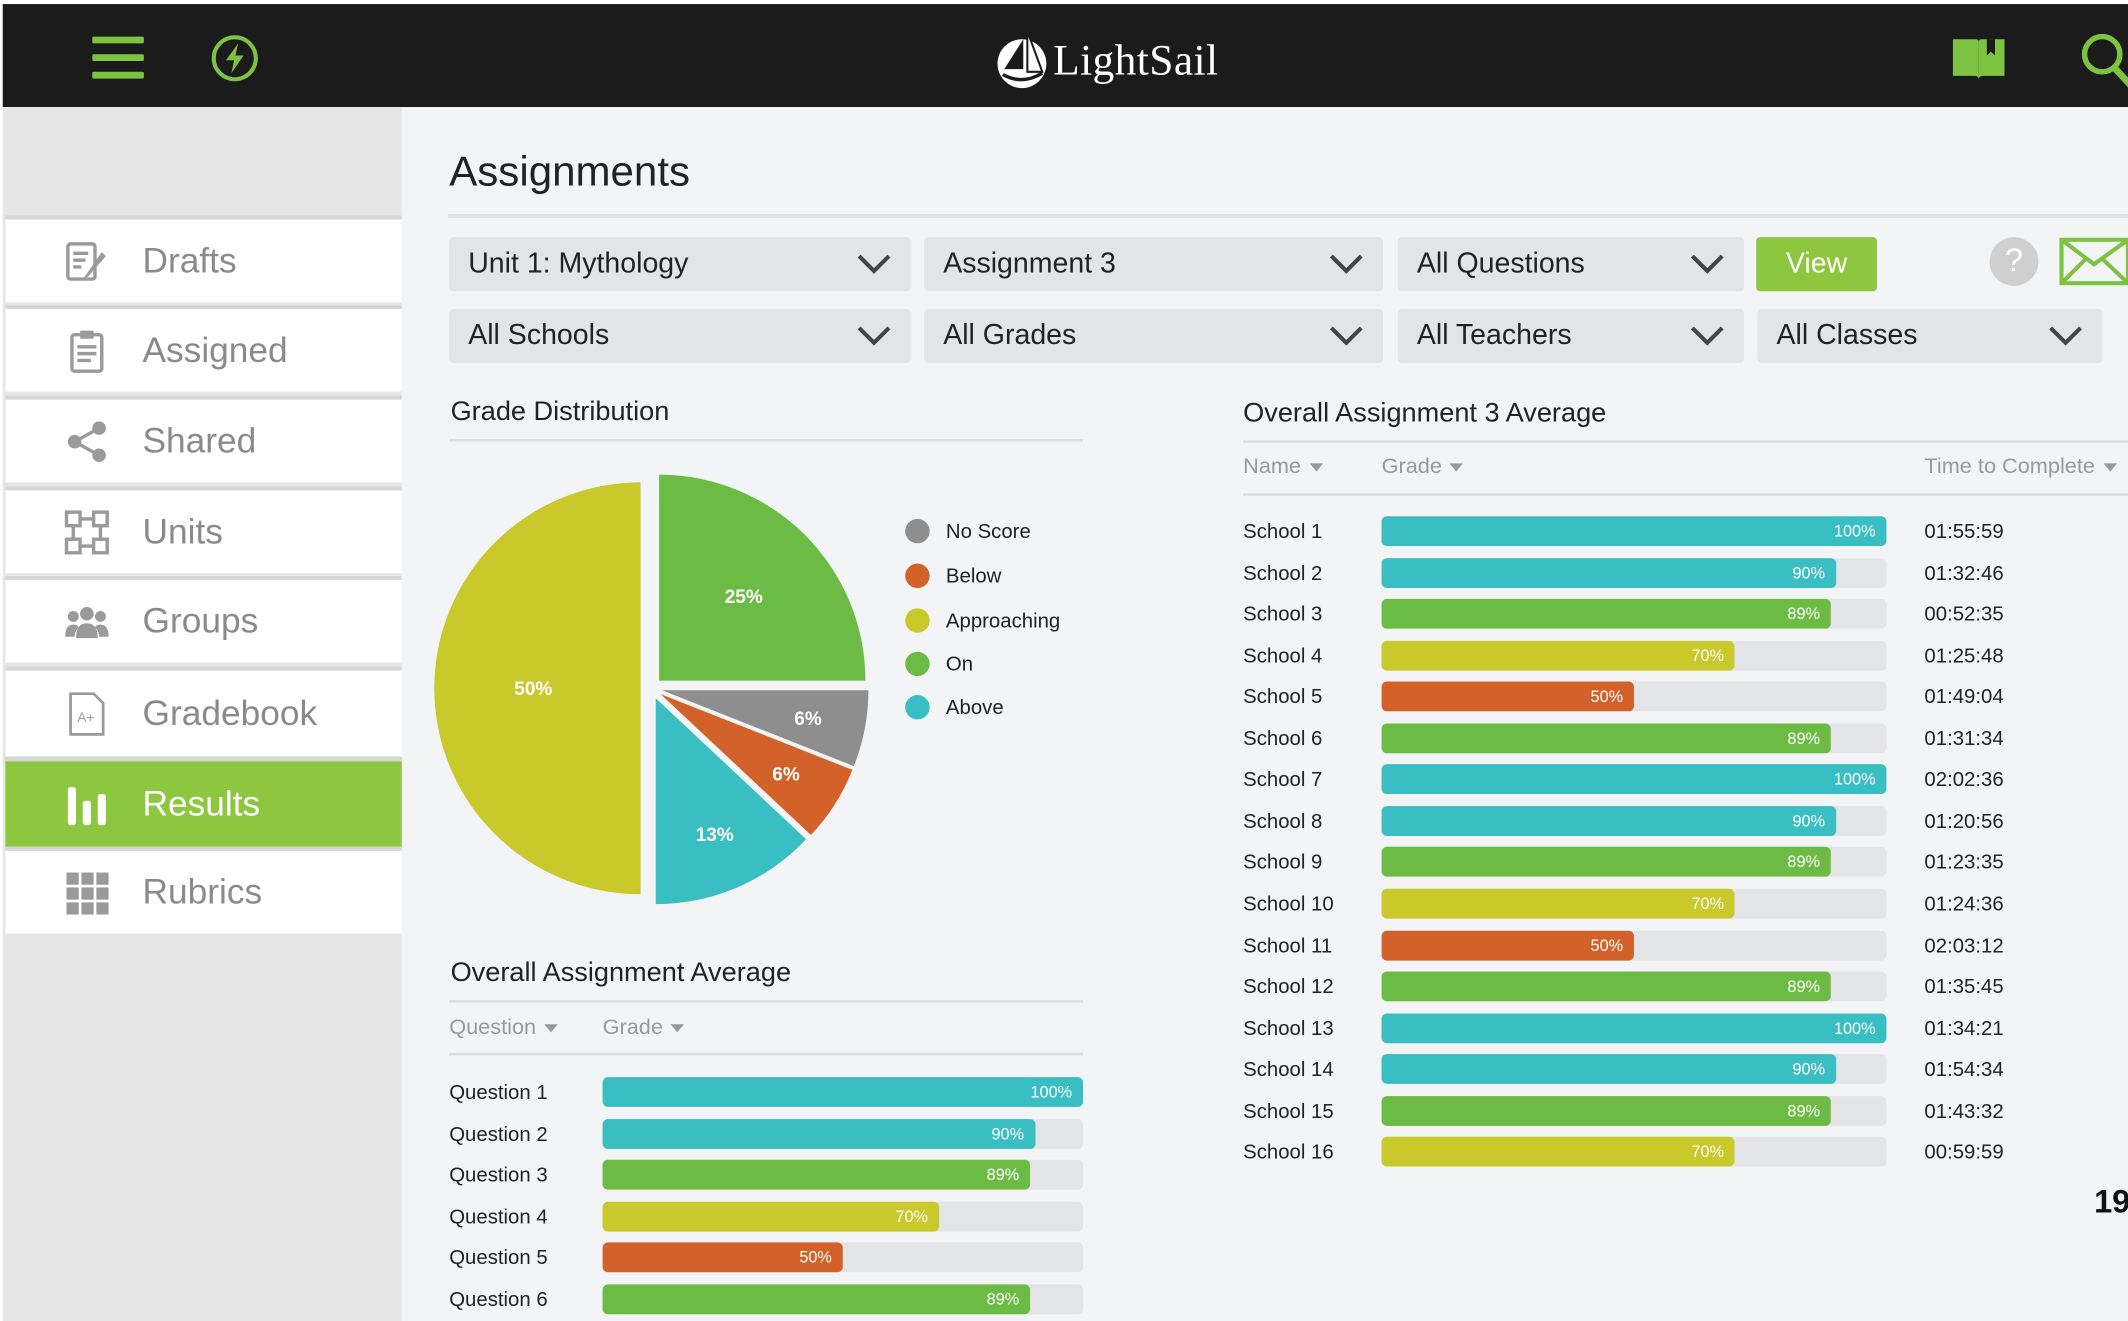 This screenshot has width=2128, height=1321. What do you see at coordinates (1283, 739) in the screenshot?
I see `row-label: School 6` at bounding box center [1283, 739].